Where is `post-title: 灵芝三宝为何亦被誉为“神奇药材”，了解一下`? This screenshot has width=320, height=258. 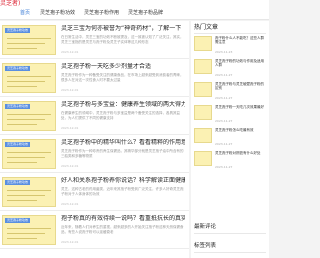
post-title: 灵芝三宝为何亦被誉为“神奇药材”，了解一下 is located at coordinates (123, 29).